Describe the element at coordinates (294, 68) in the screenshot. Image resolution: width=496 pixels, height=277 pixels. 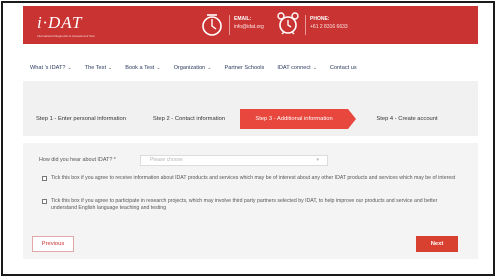
I see `nav-item-label: IDAT connect` at that location.